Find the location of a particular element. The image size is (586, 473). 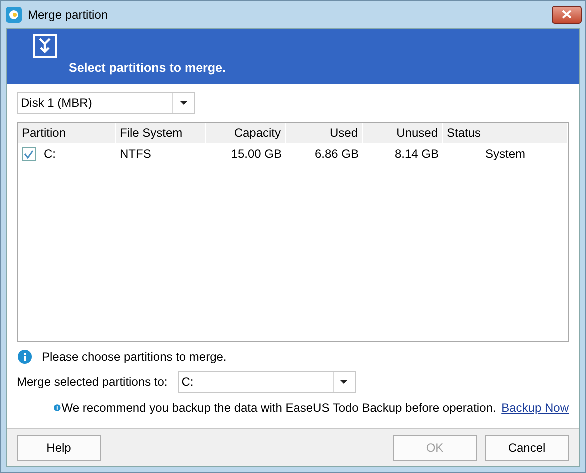

app-icon is located at coordinates (14, 14).